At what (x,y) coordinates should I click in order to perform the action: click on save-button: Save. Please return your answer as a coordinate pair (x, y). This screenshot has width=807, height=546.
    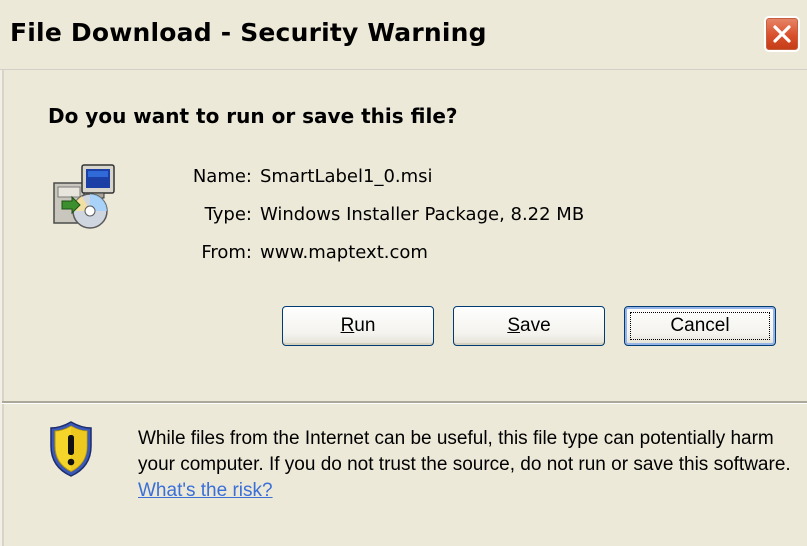
    Looking at the image, I should click on (529, 326).